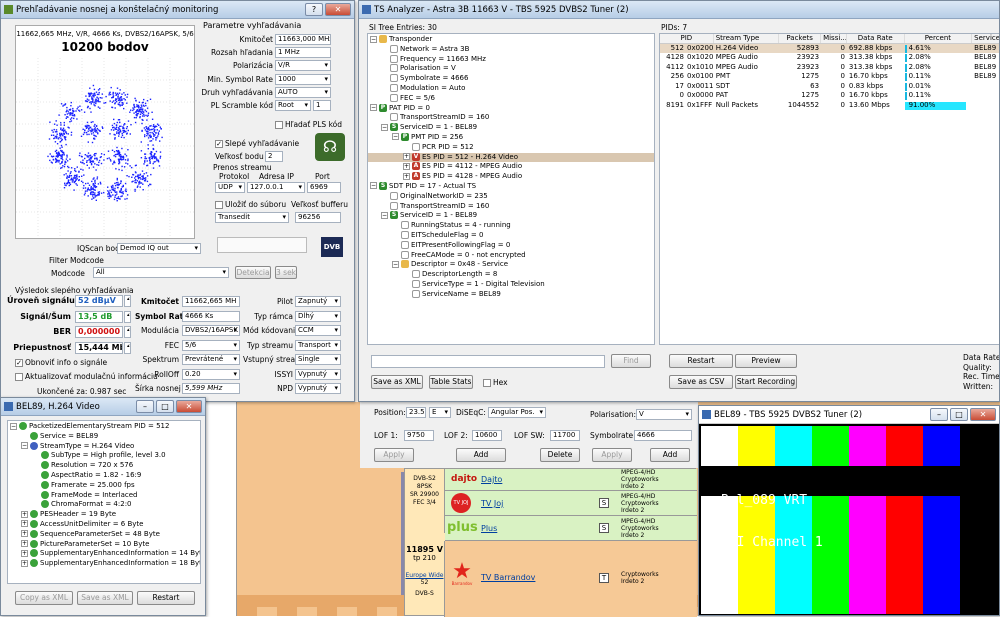  Describe the element at coordinates (511, 79) in the screenshot. I see `tree-node: Symbolrate = 4666` at that location.